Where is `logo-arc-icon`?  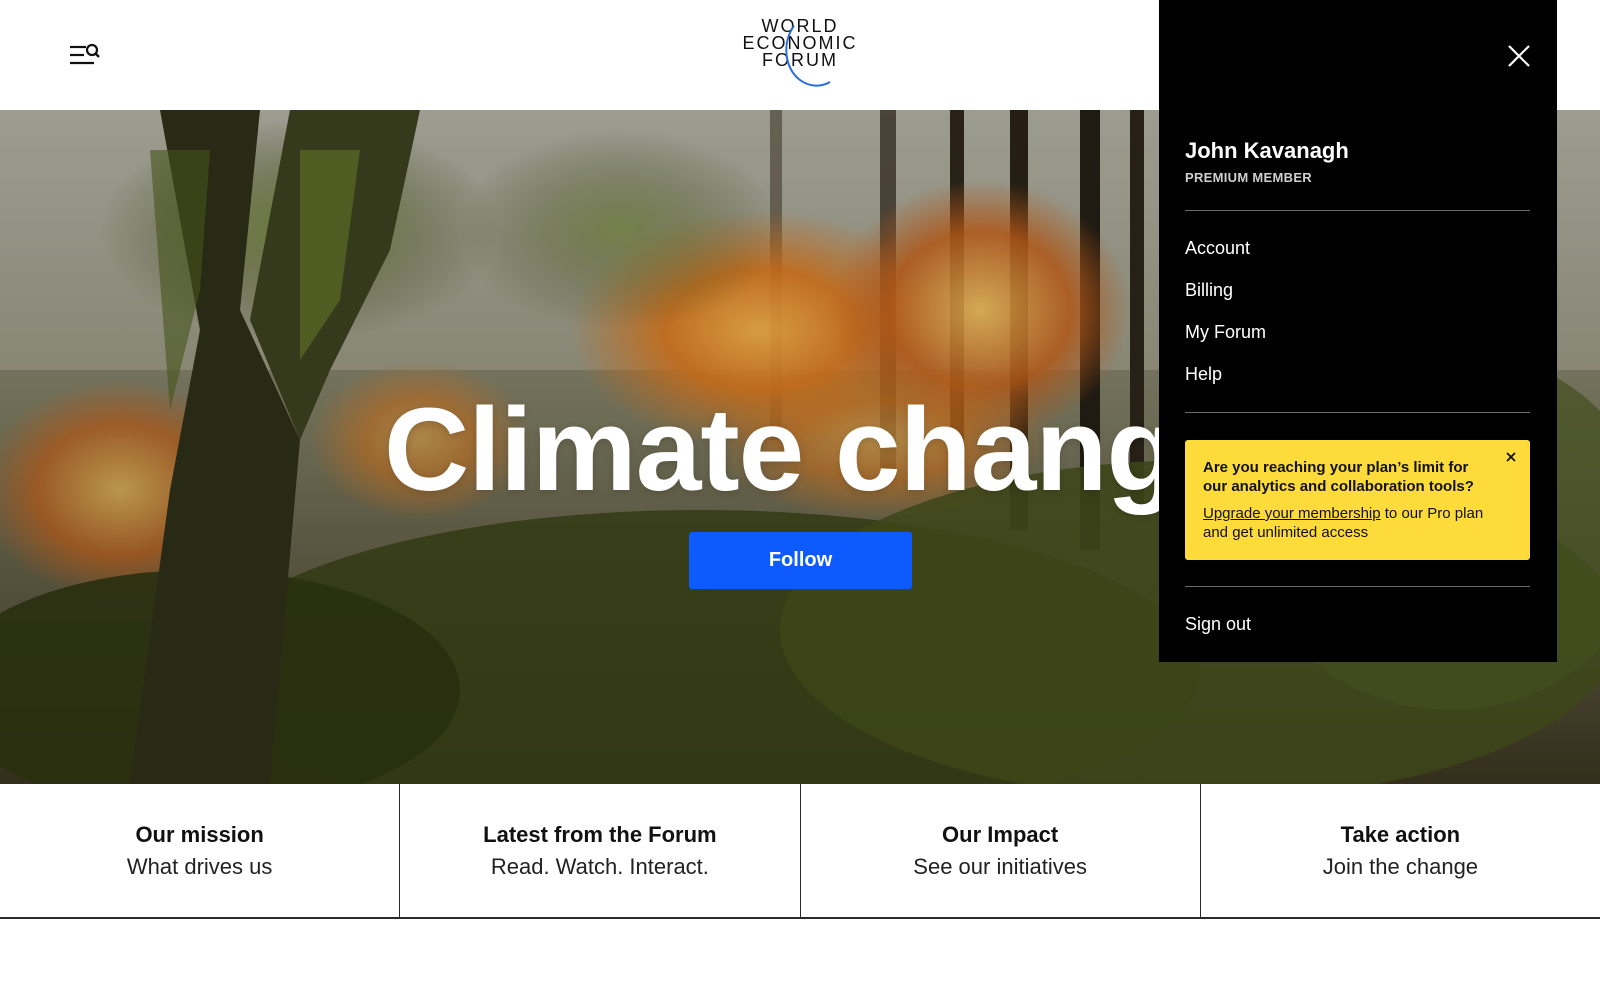 logo-arc-icon is located at coordinates (808, 56).